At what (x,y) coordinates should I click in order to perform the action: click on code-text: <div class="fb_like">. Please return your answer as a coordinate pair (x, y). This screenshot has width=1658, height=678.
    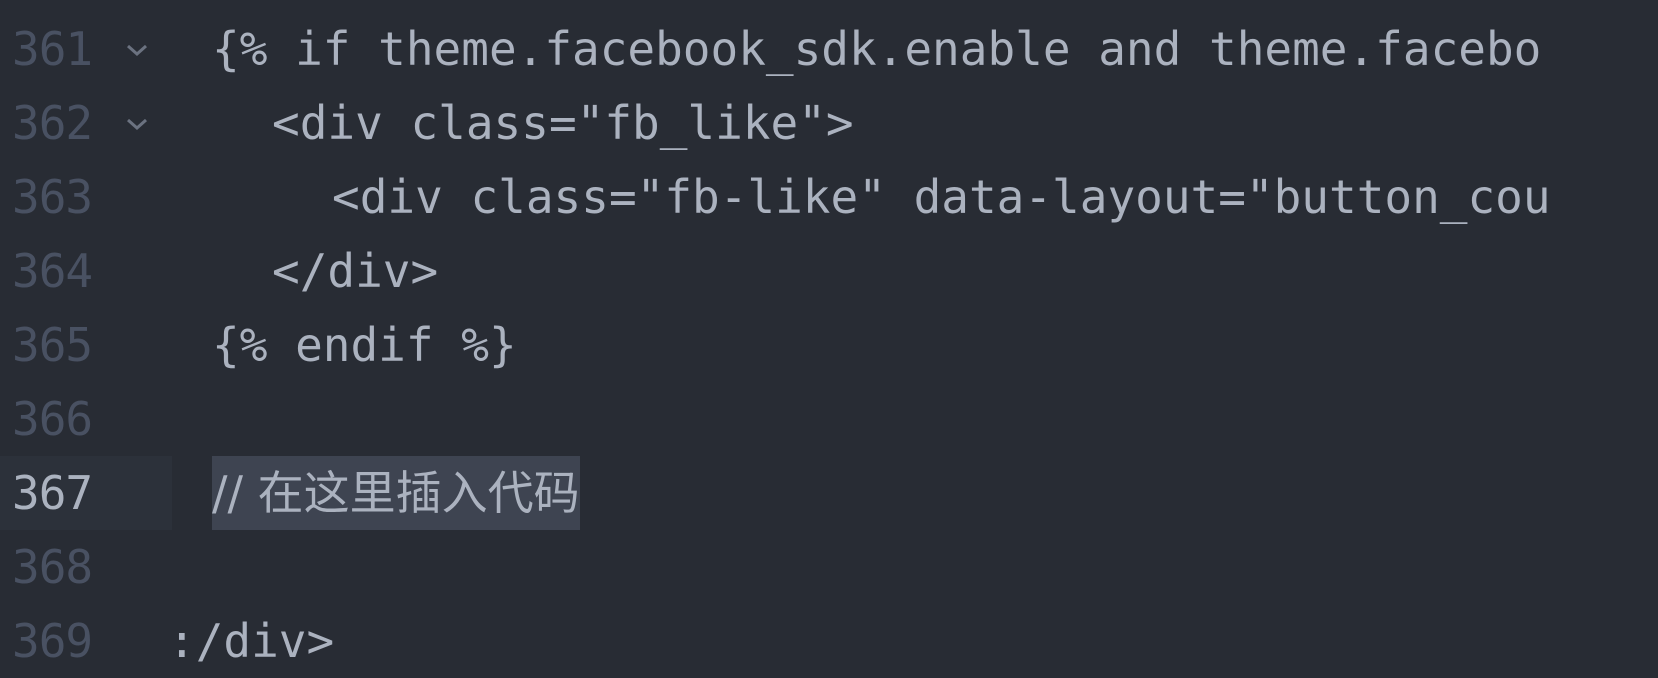
    Looking at the image, I should click on (563, 123).